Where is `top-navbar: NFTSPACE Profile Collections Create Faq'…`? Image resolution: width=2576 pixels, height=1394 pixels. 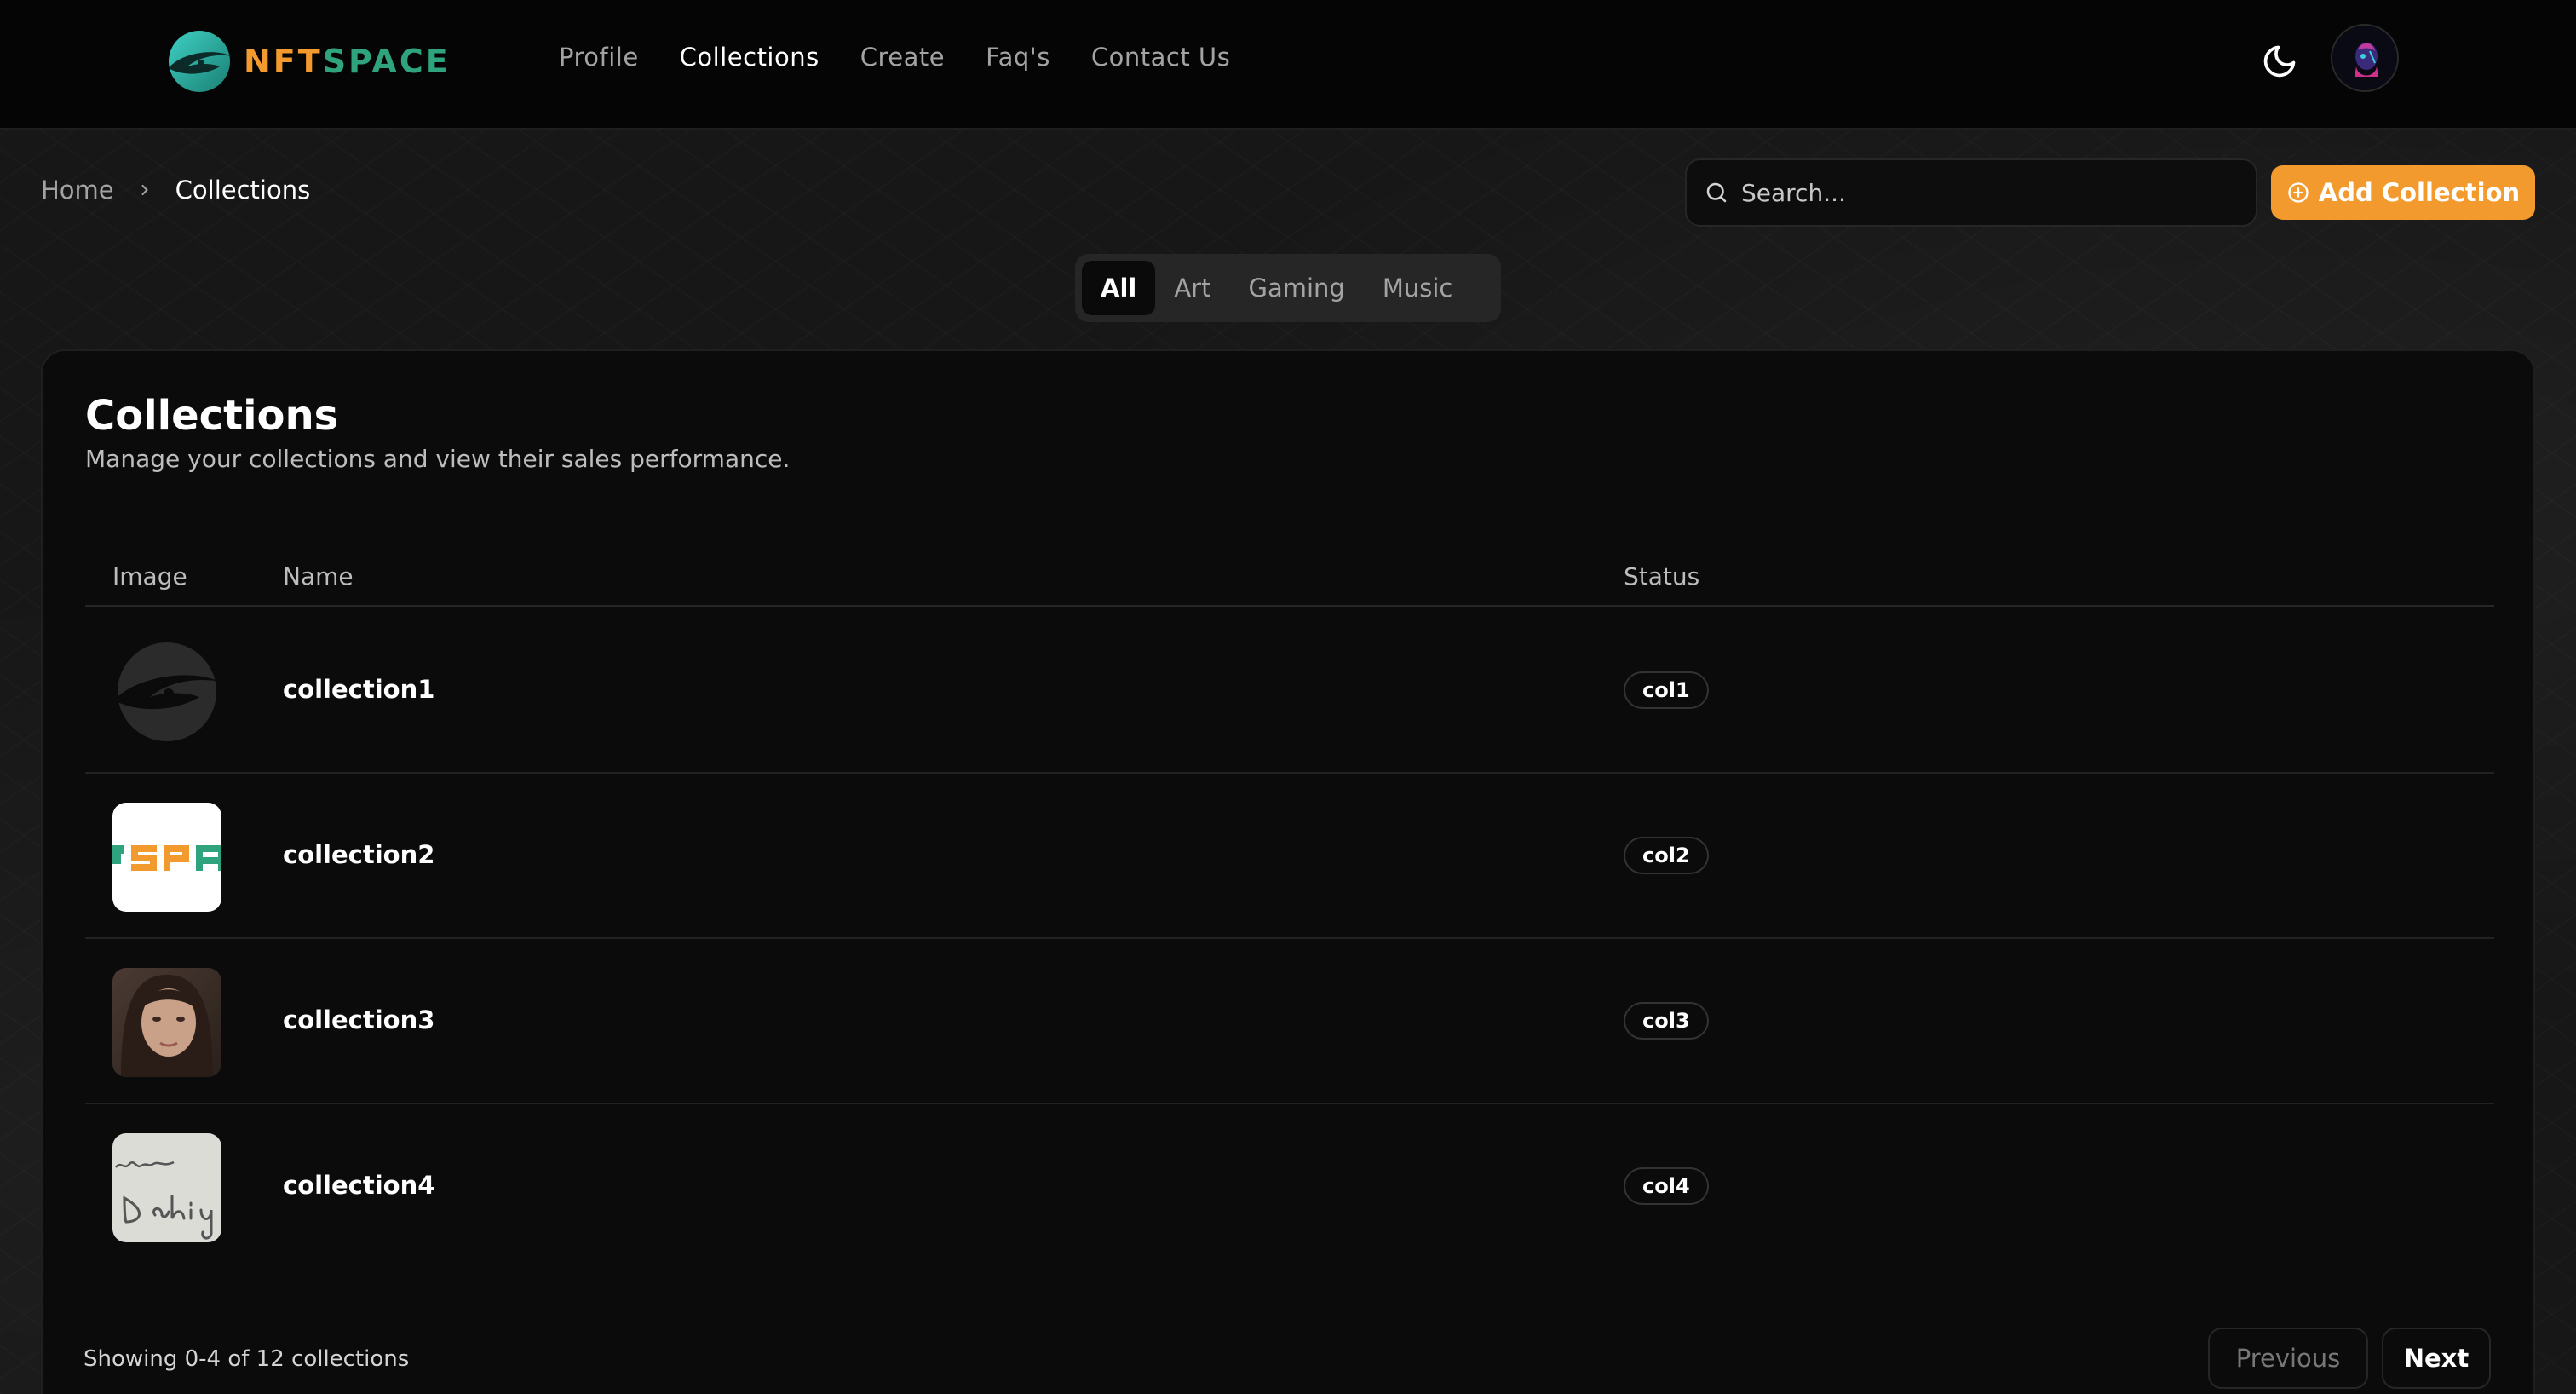 top-navbar: NFTSPACE Profile Collections Create Faq'… is located at coordinates (1288, 65).